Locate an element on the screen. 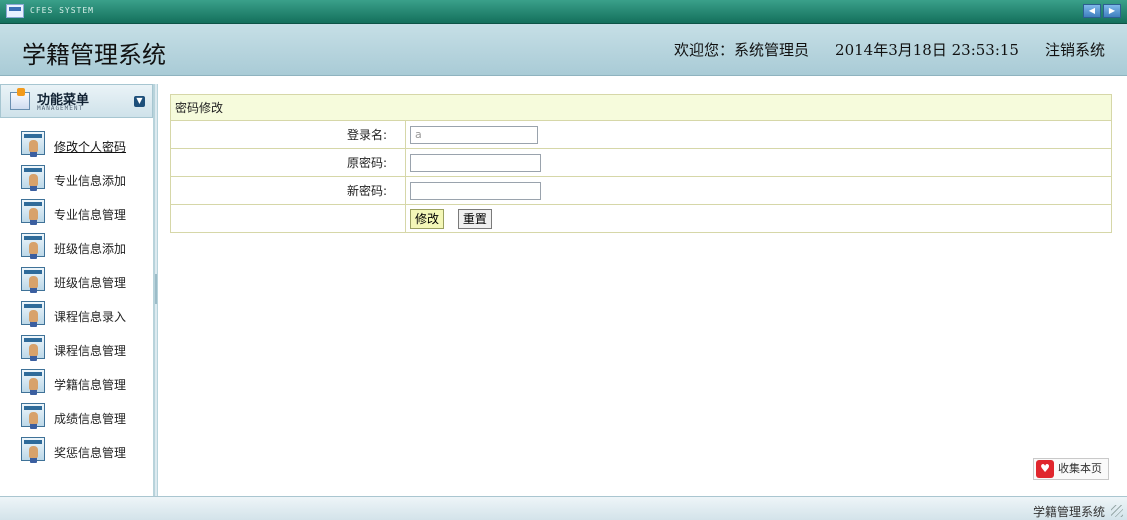 Image resolution: width=1127 pixels, height=520 pixels. nav-buttons: ◀ ▶ is located at coordinates (1102, 11).